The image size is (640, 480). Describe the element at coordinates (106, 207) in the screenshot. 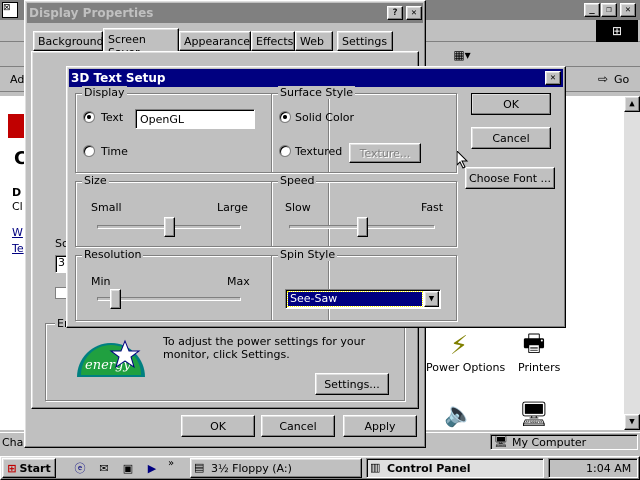

I see `size-min-label: Small` at that location.